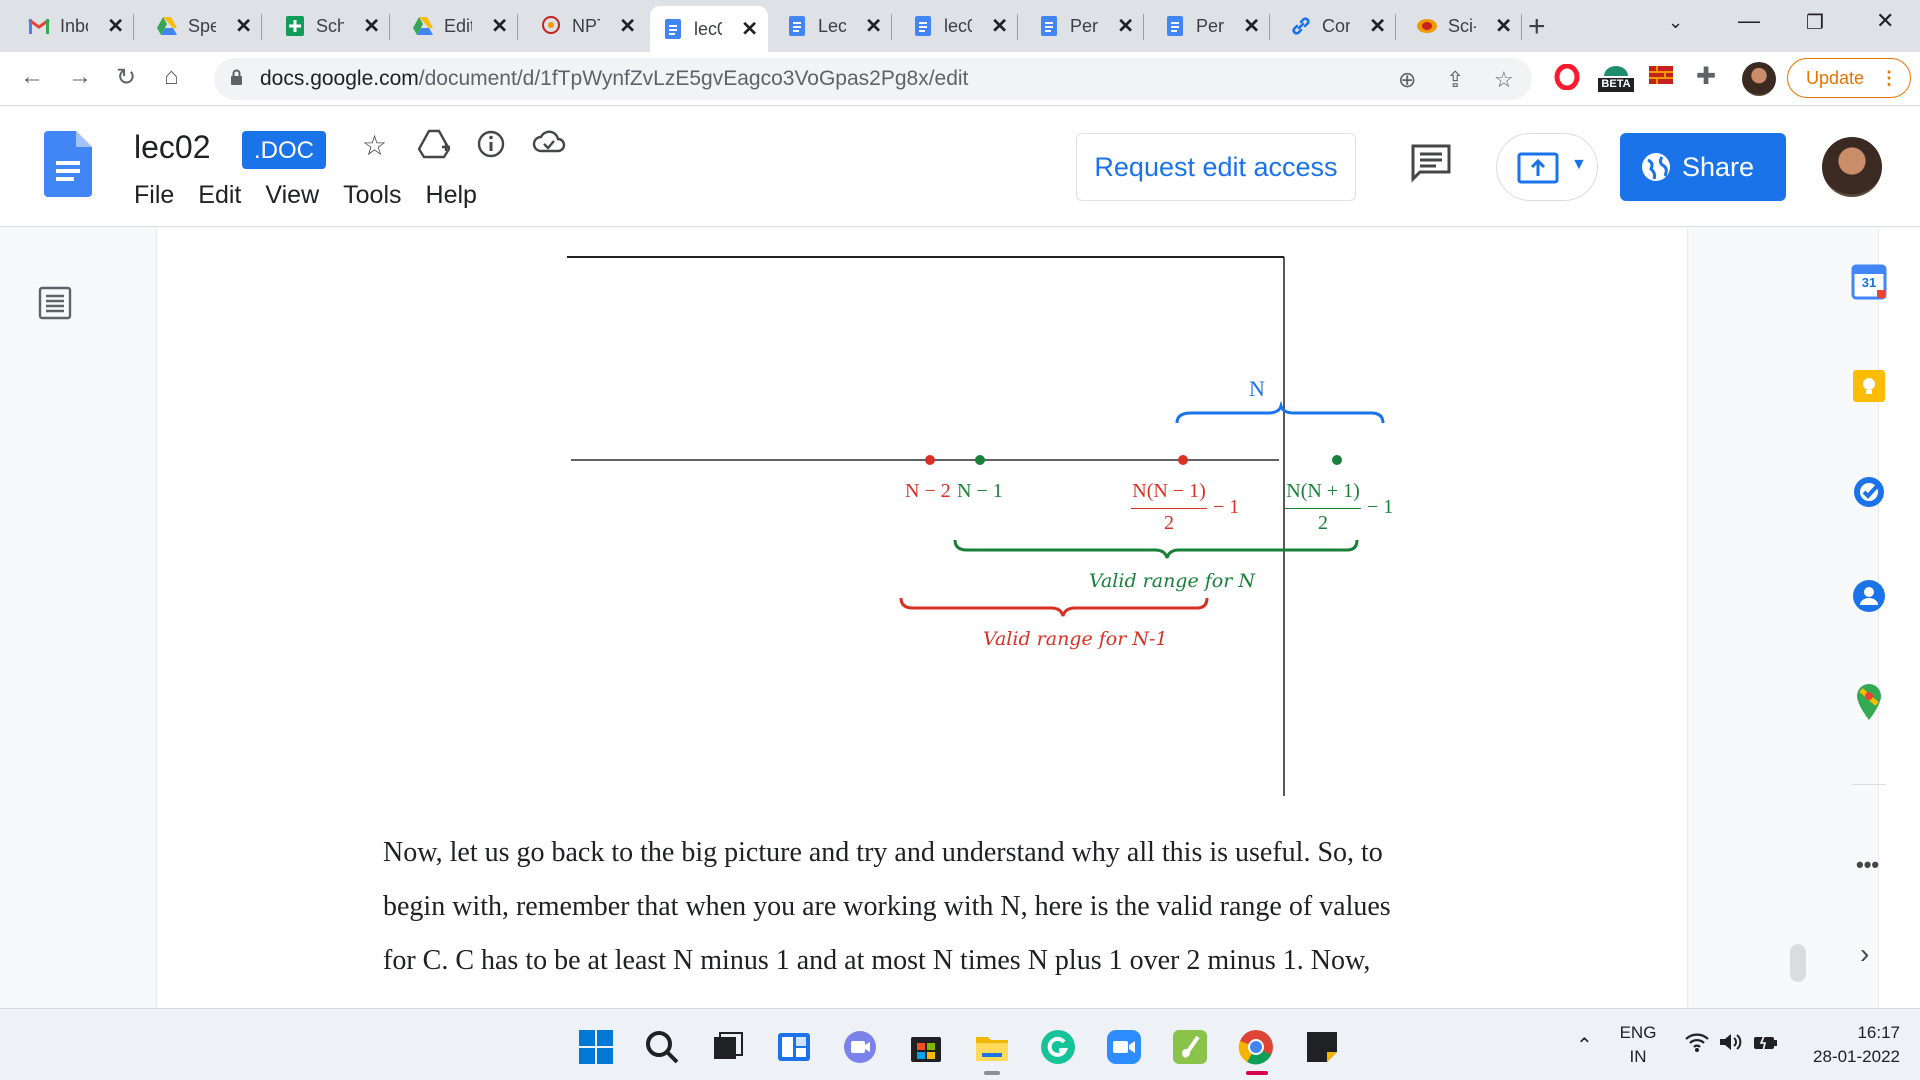 Image resolution: width=1920 pixels, height=1080 pixels. Describe the element at coordinates (68, 166) in the screenshot. I see `google-docs-logo-icon` at that location.